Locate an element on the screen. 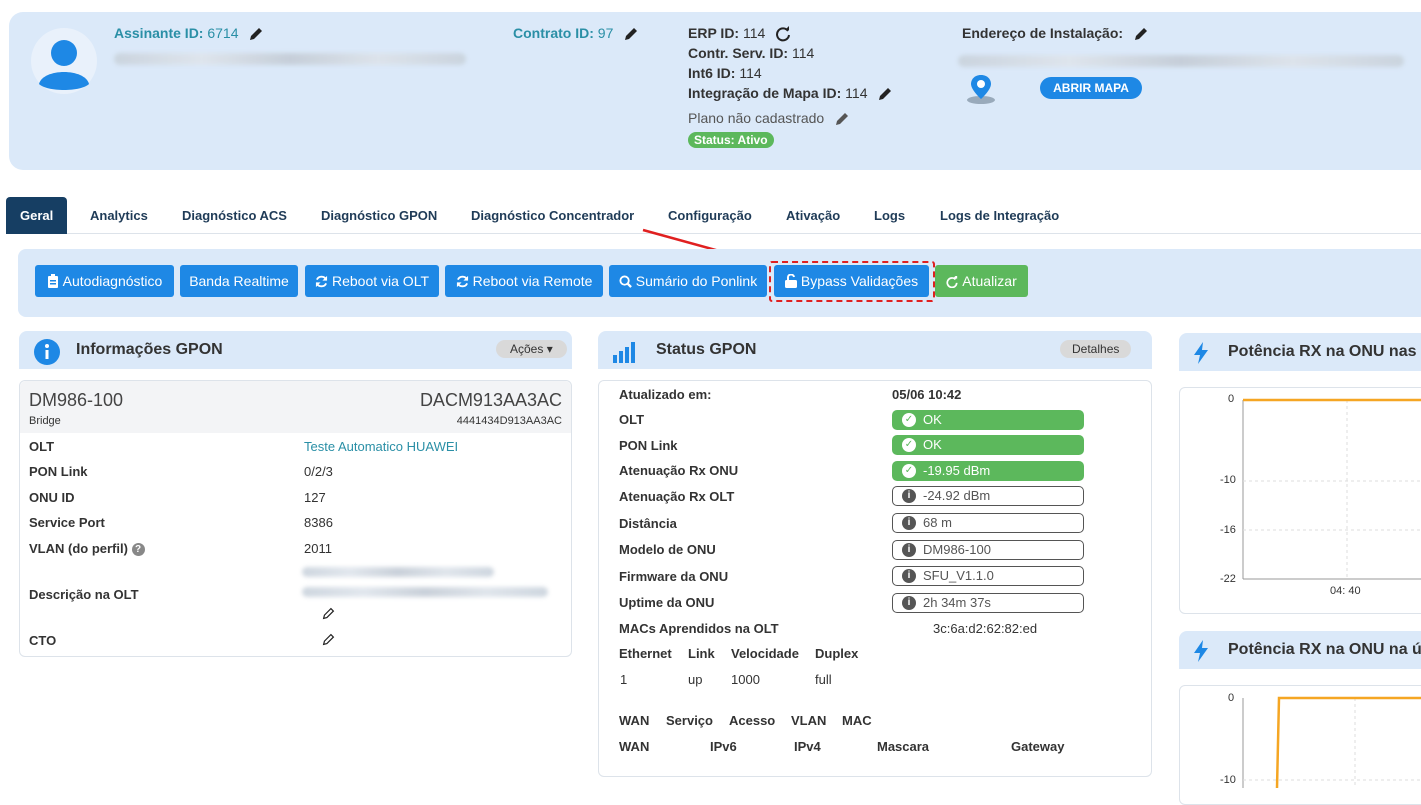 This screenshot has width=1421, height=805. chart2-plot is located at coordinates (1331, 742).